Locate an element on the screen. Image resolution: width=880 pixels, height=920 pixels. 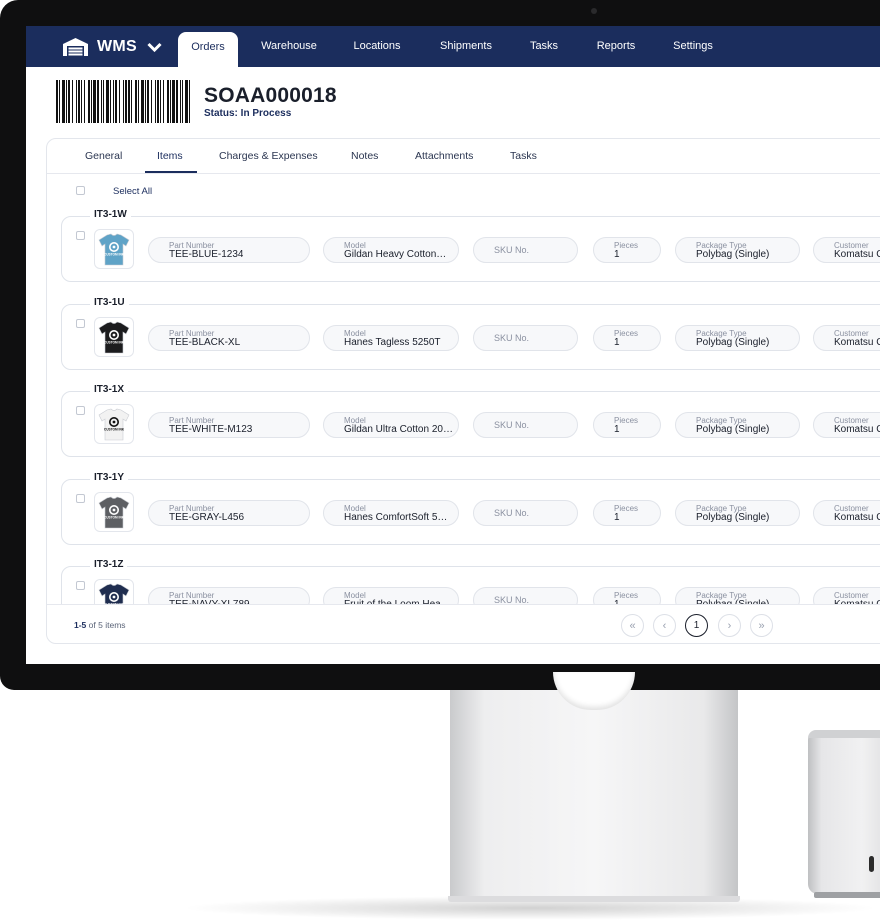
tshirt-icon: CUSTOM INK is located at coordinates (114, 512).